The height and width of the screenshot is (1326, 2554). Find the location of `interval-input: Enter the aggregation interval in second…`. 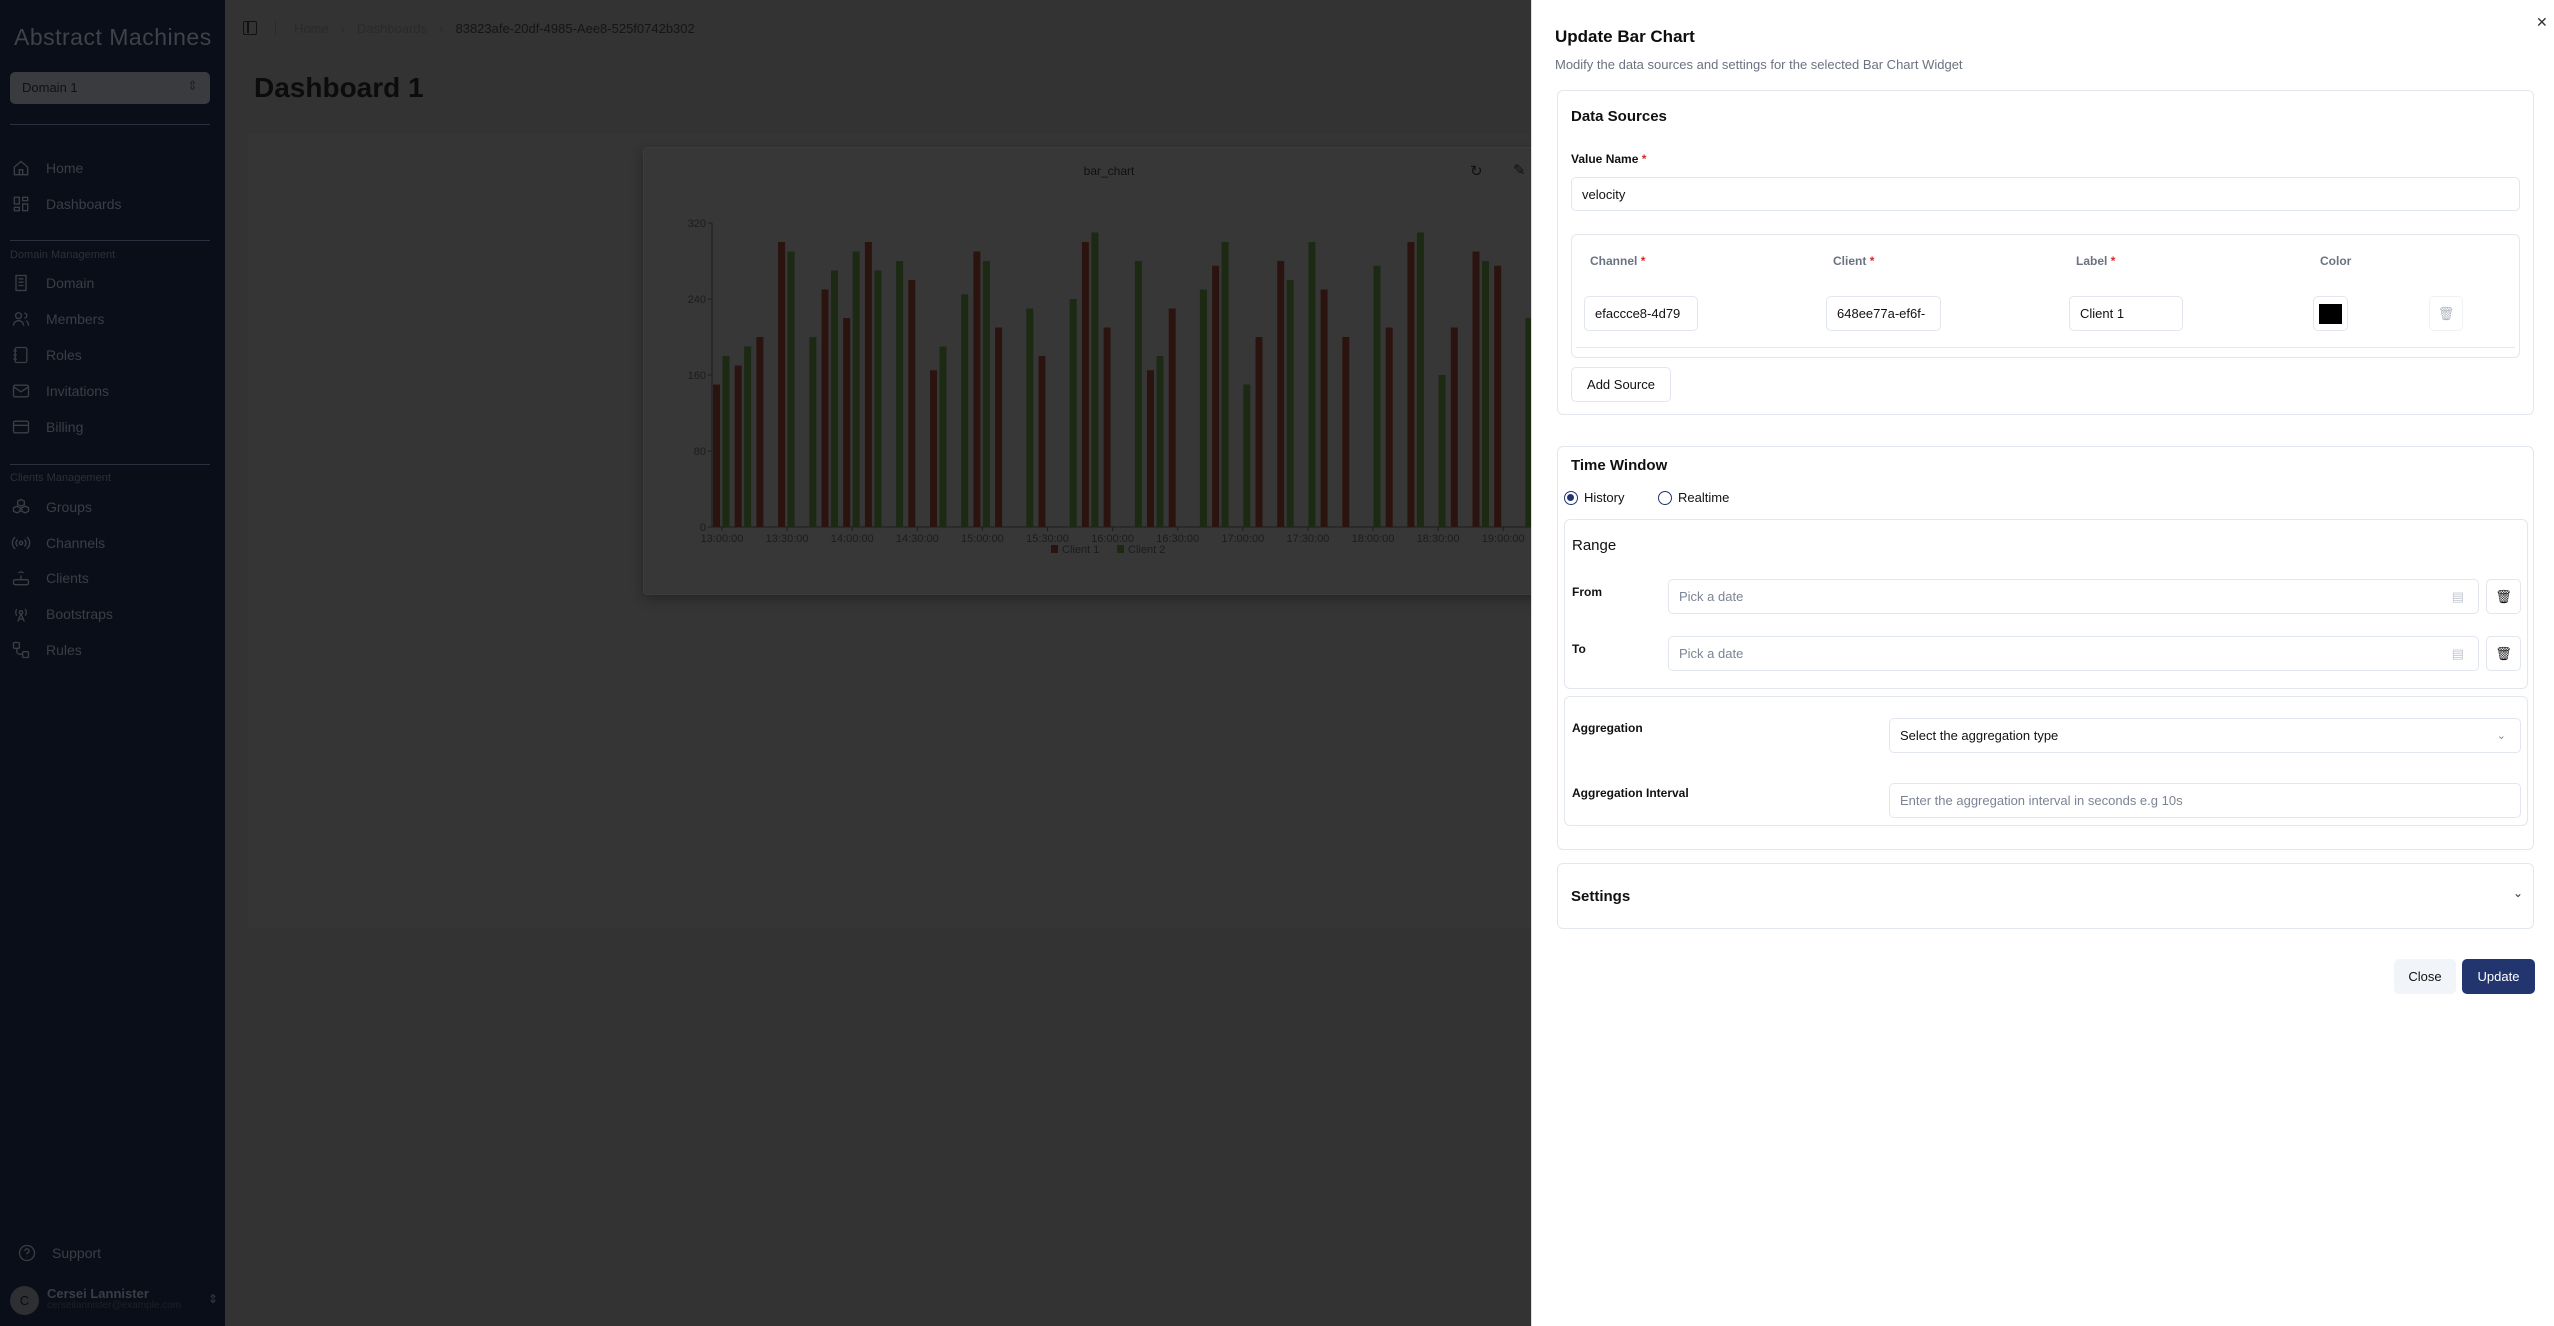

interval-input: Enter the aggregation interval in second… is located at coordinates (2205, 800).